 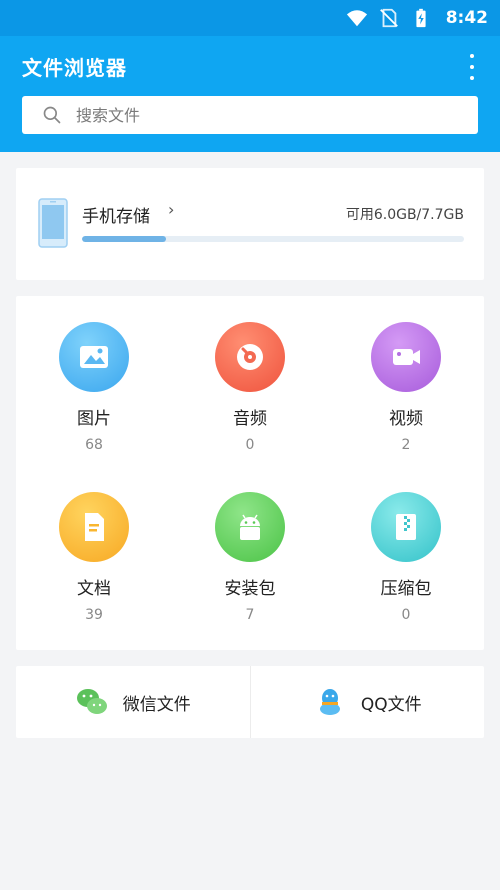 I want to click on wechat-files-label: 微信文件, so click(x=156, y=704).